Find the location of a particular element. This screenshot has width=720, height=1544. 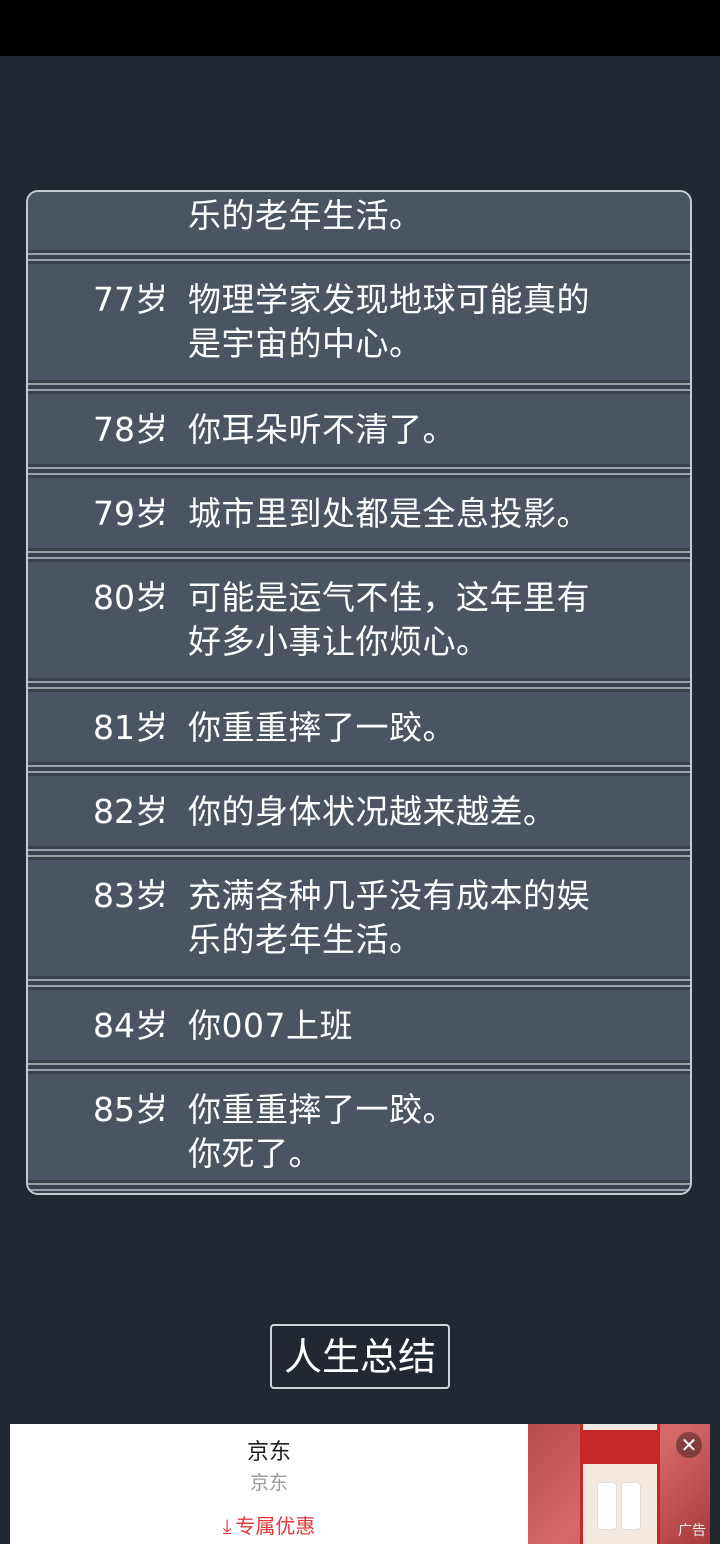

entry-text: 可能是运气不佳，这年里有 好多小事让你烦心。 is located at coordinates (419, 620).